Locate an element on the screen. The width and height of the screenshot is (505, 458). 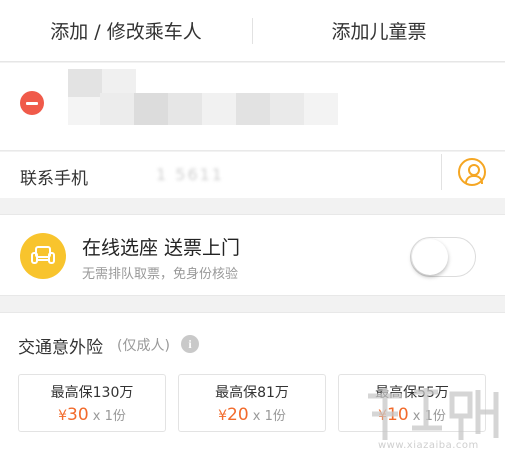
contact-phone-value: 1 5611 is located at coordinates (190, 174).